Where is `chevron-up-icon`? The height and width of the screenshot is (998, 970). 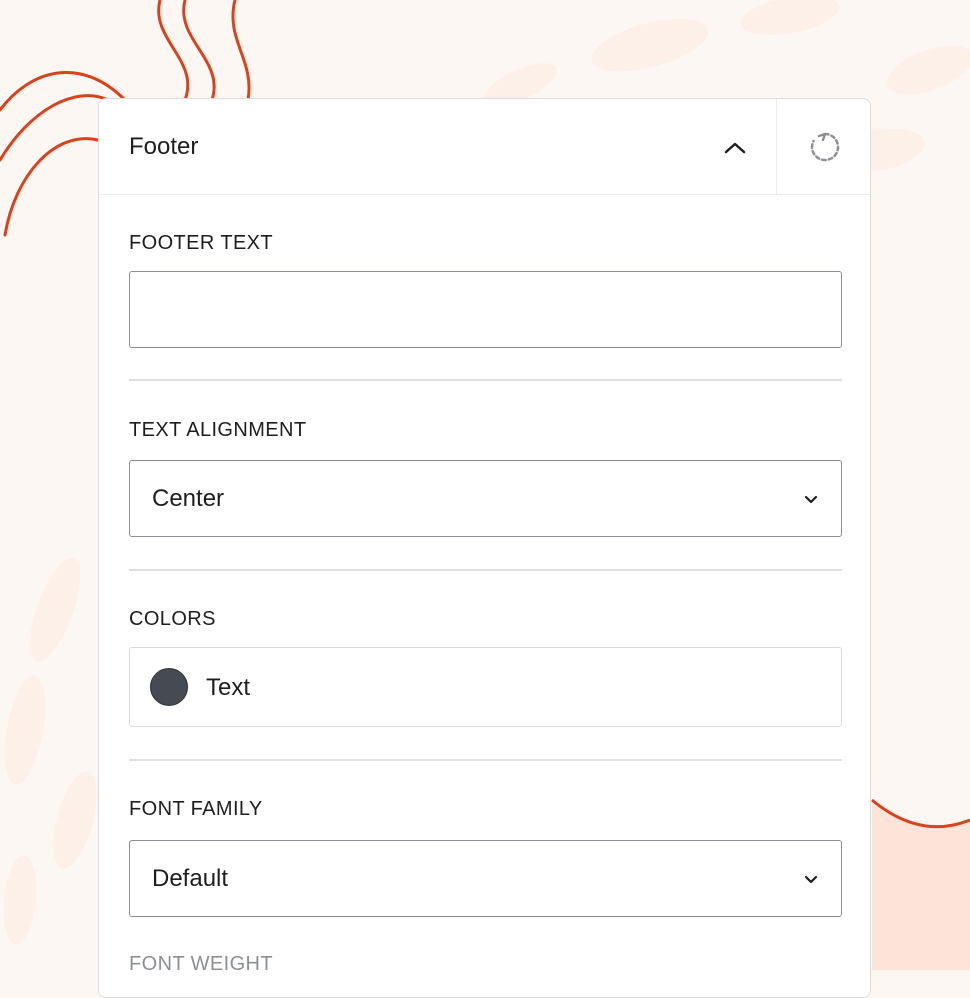
chevron-up-icon is located at coordinates (735, 147).